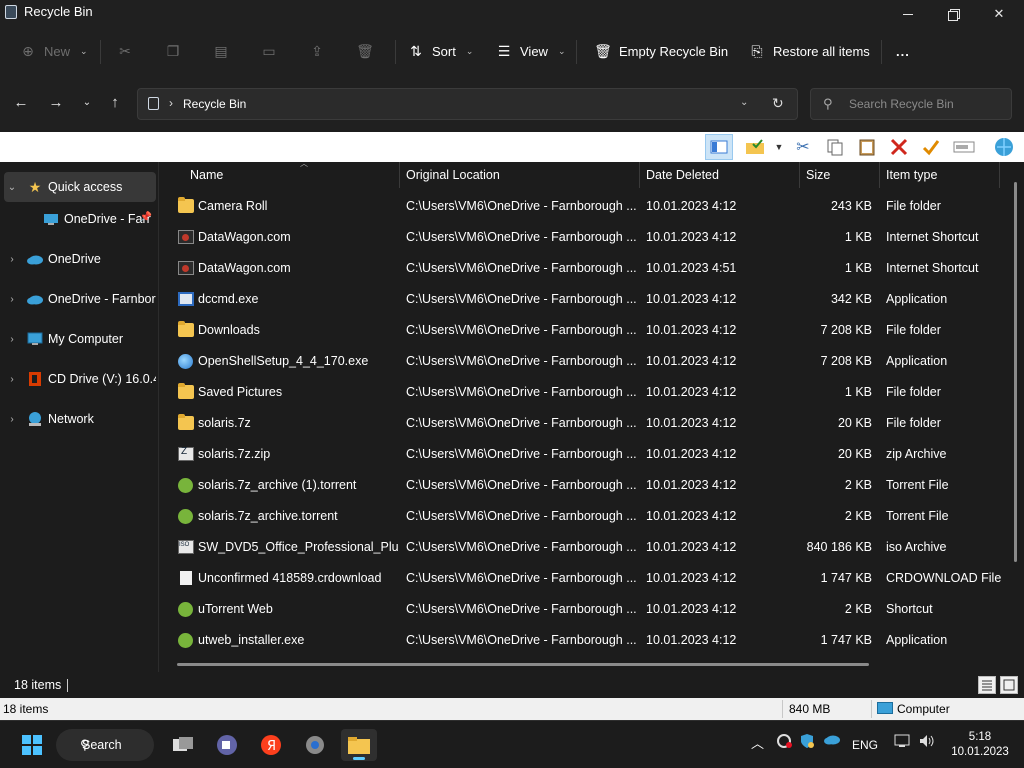  I want to click on cut-button: ✂, so click(125, 51).